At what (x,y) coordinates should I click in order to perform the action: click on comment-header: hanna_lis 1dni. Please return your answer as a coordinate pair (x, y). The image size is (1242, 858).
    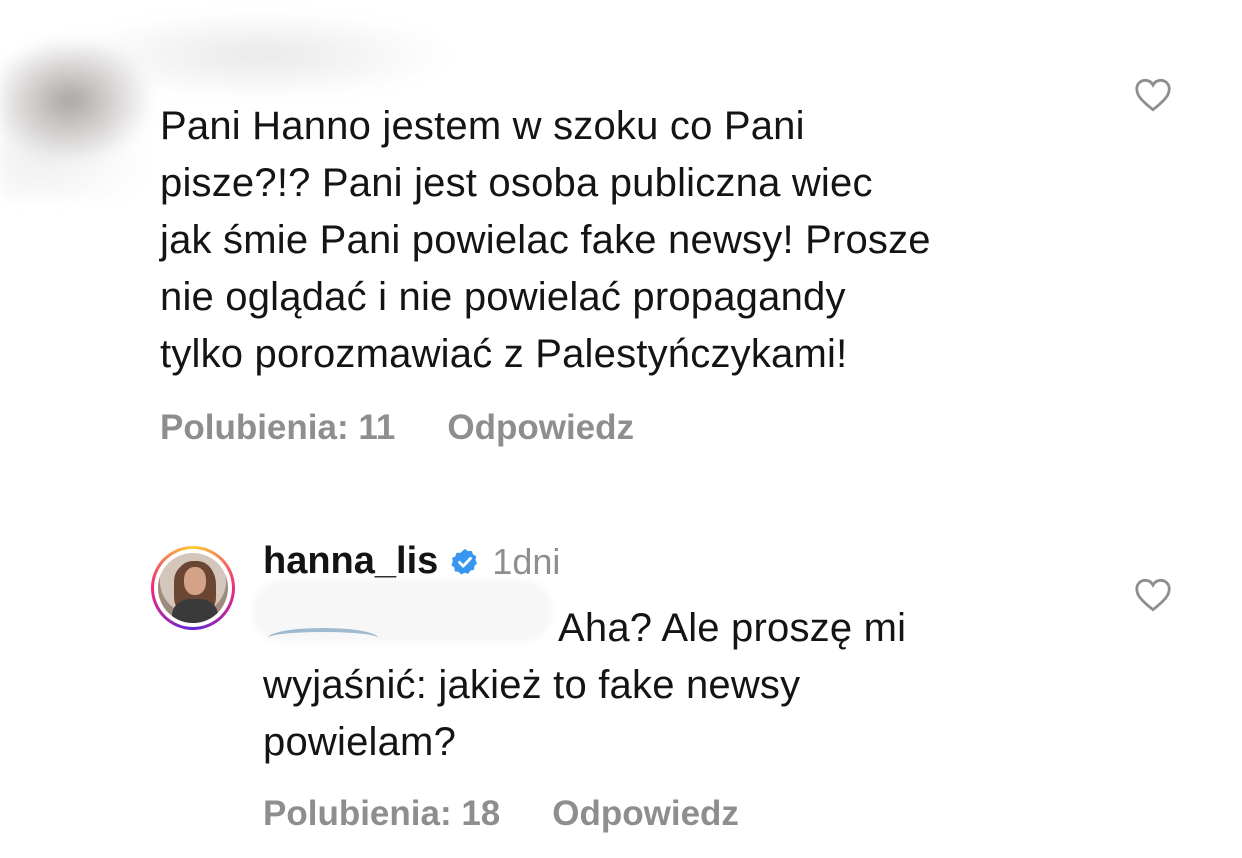
    Looking at the image, I should click on (411, 561).